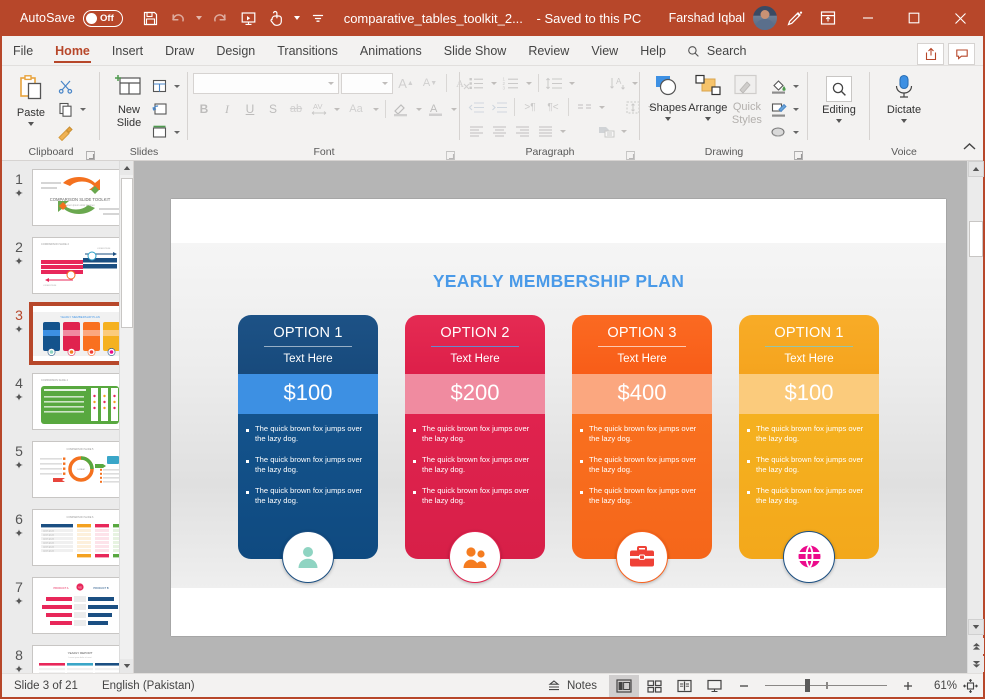 The width and height of the screenshot is (985, 699). What do you see at coordinates (318, 18) in the screenshot?
I see `customize-quick-access-toolbar-icon` at bounding box center [318, 18].